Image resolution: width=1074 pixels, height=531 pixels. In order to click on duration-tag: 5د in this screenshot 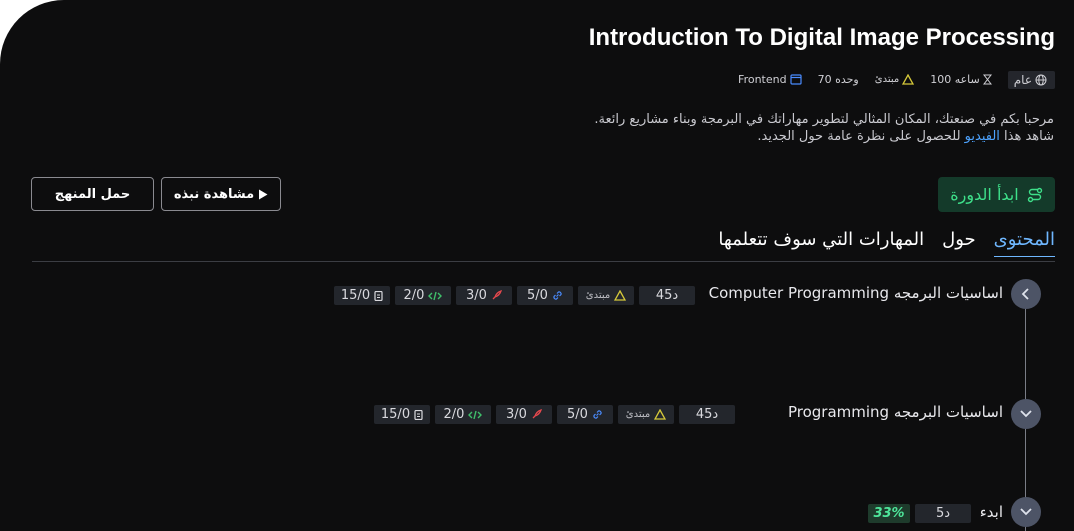, I will do `click(943, 513)`.